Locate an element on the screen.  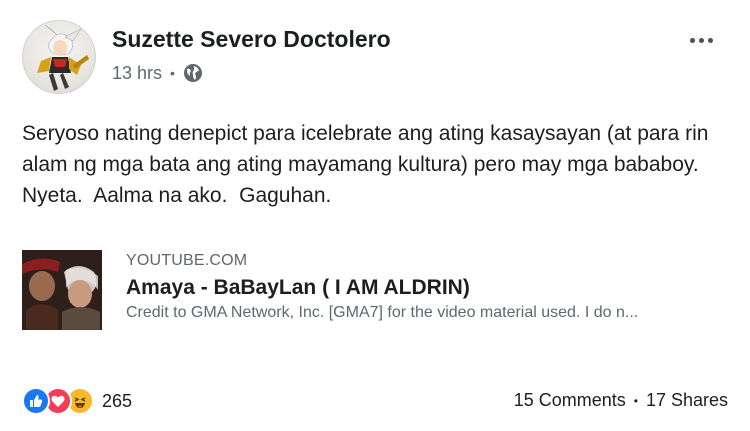
link-thumbnail is located at coordinates (62, 290).